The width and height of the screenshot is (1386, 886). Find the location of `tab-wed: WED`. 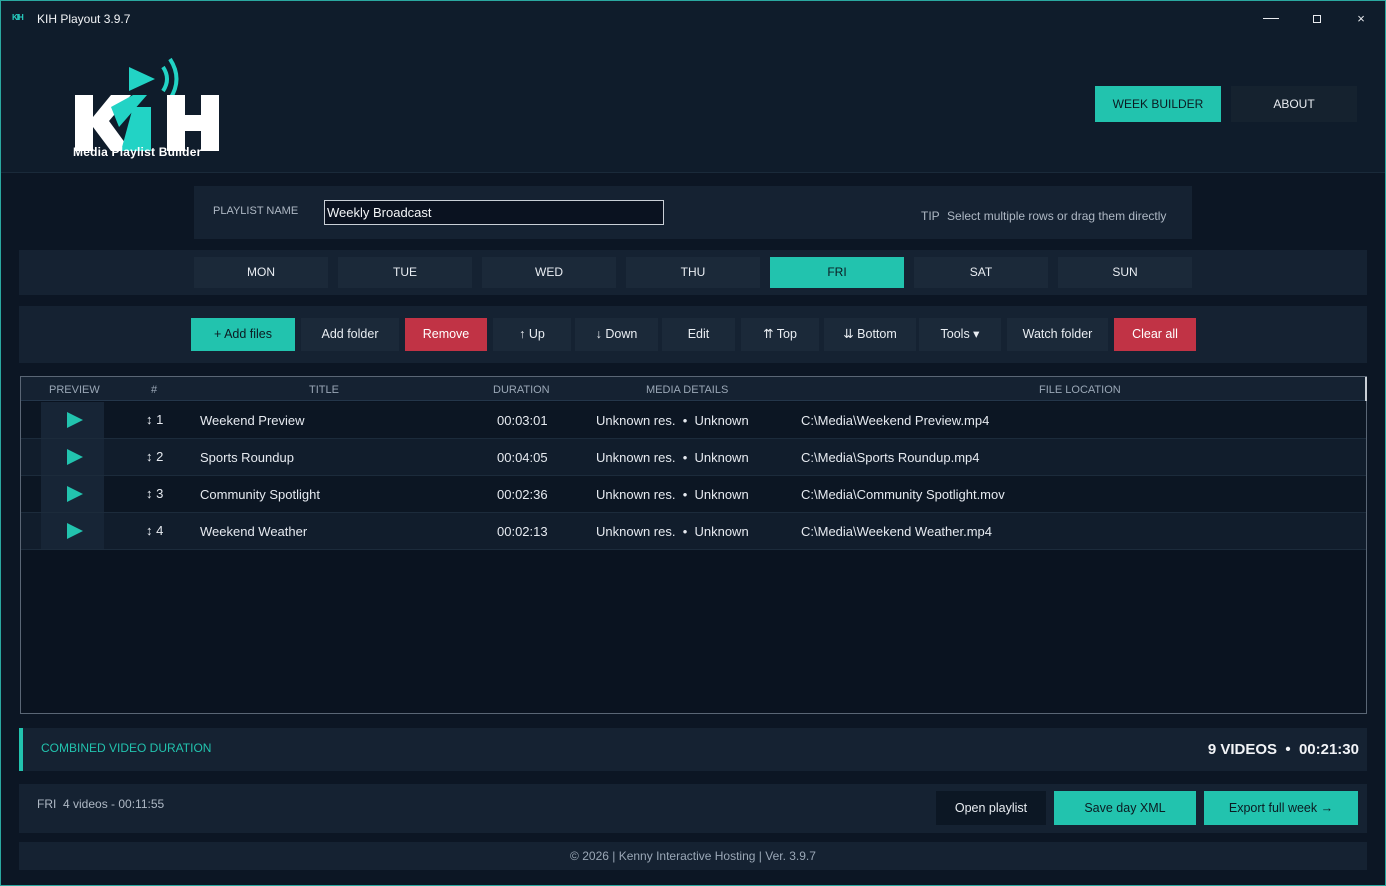

tab-wed: WED is located at coordinates (549, 272).